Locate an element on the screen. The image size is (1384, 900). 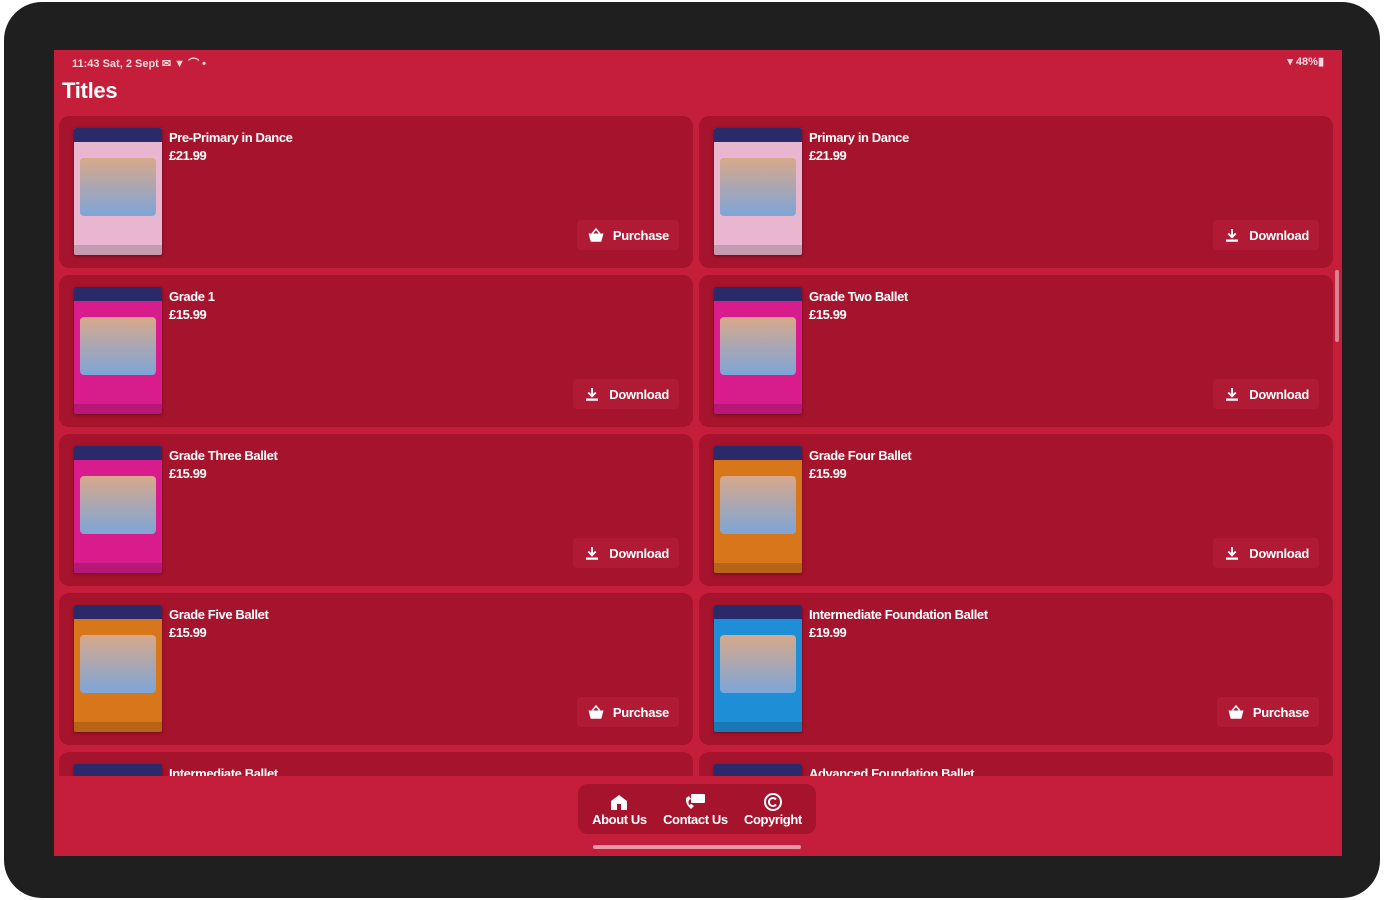
scrollbar is located at coordinates (1337, 306).